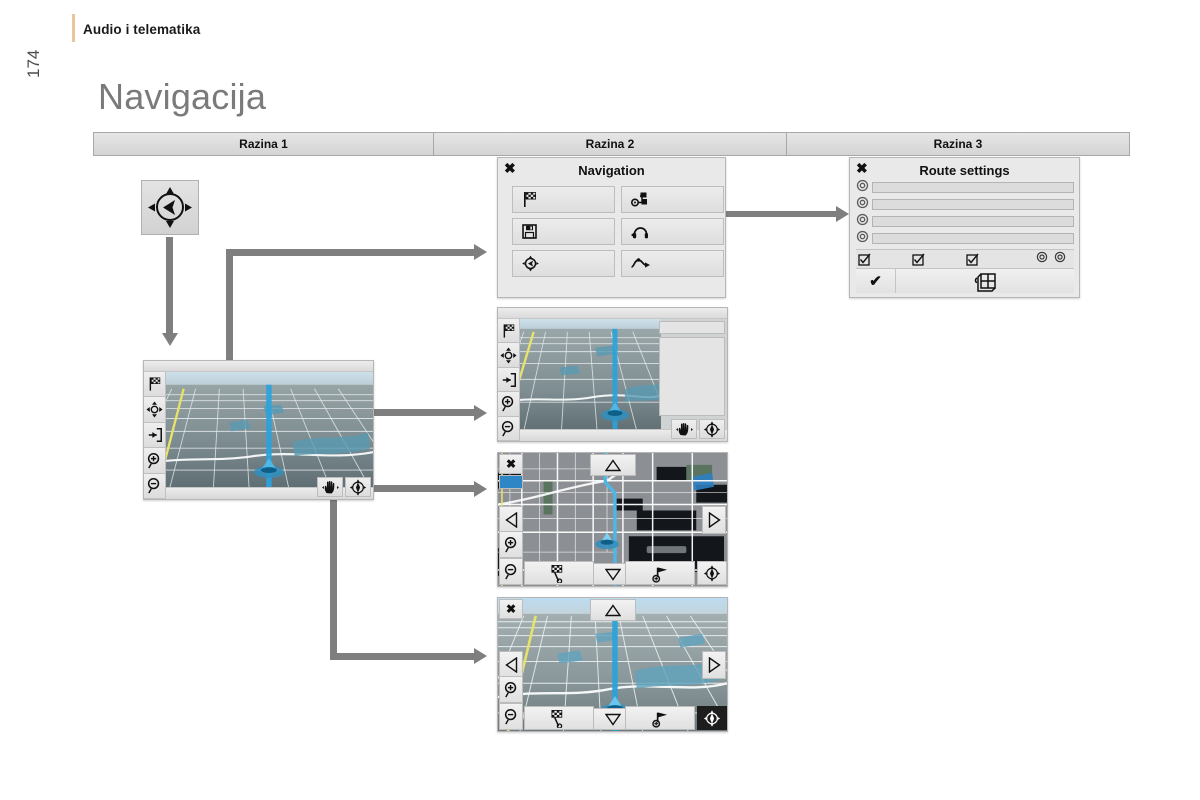  I want to click on floppy-save-icon, so click(529, 231).